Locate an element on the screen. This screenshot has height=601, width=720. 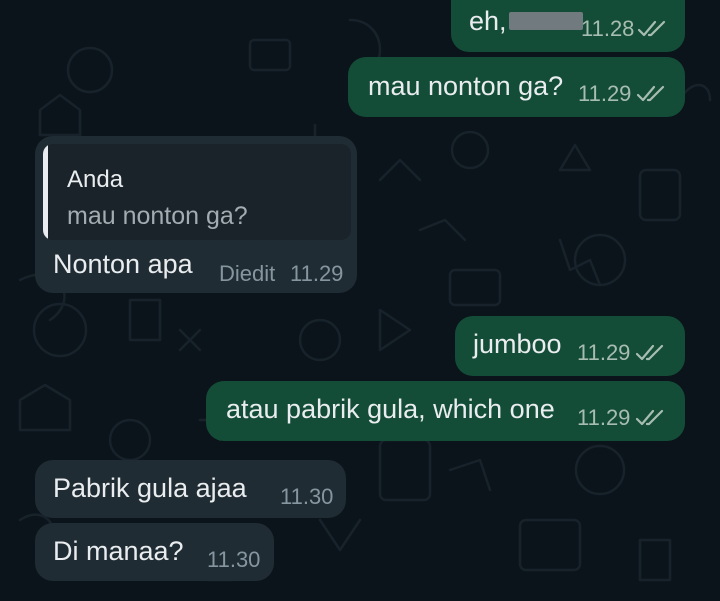
quoted-author: Anda is located at coordinates (95, 179).